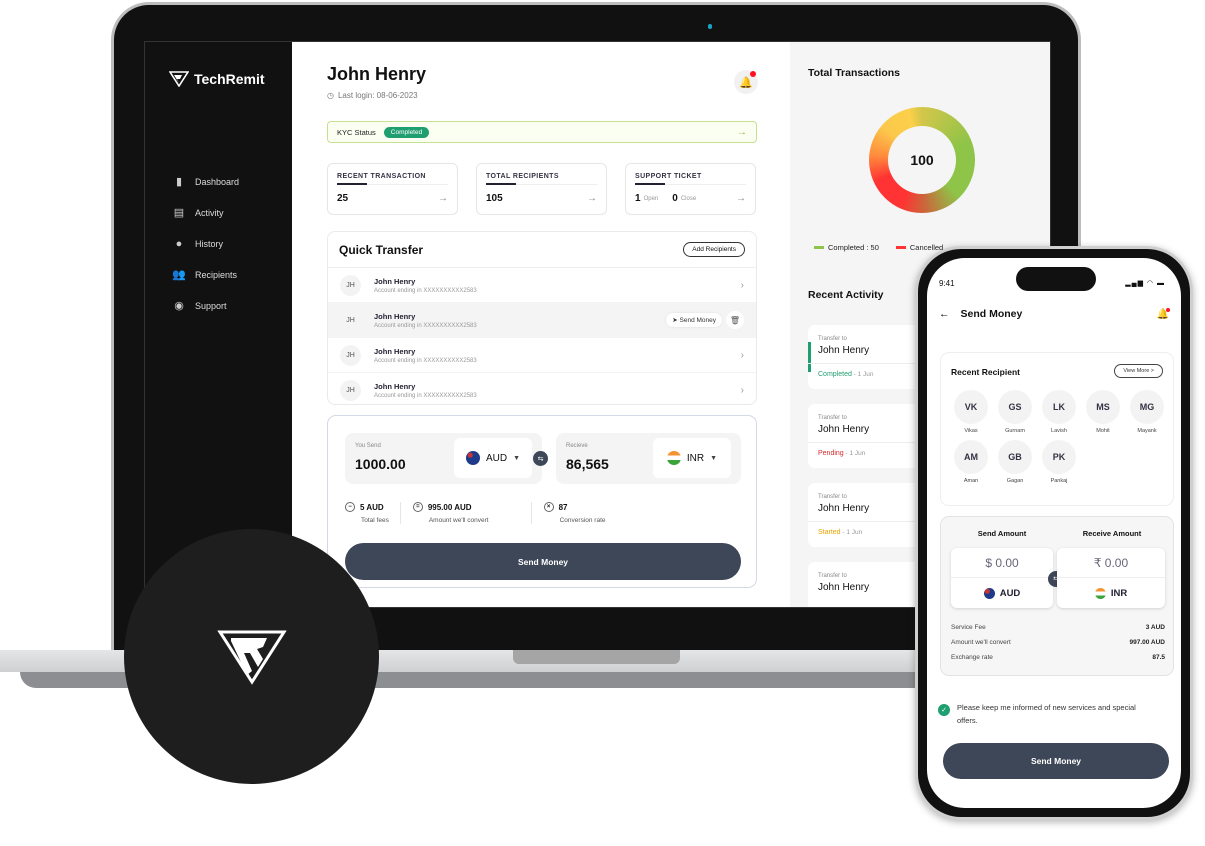 The height and width of the screenshot is (846, 1205). Describe the element at coordinates (1111, 563) in the screenshot. I see `receive-amount-input: ₹ 0.00` at that location.